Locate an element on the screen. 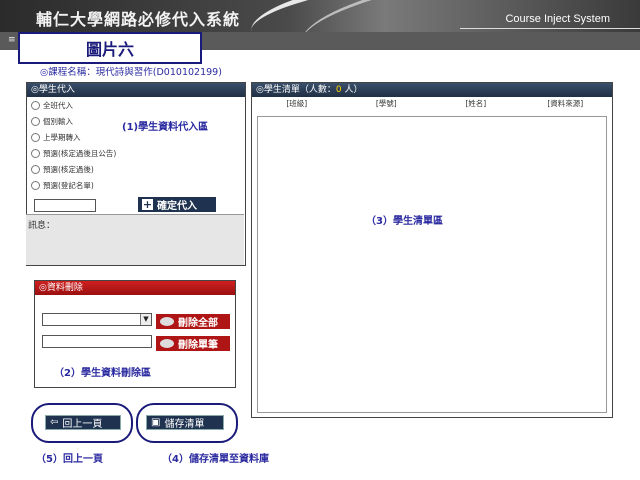 The height and width of the screenshot is (480, 640). save-list-button: ▣ 儲存清單 is located at coordinates (185, 422).